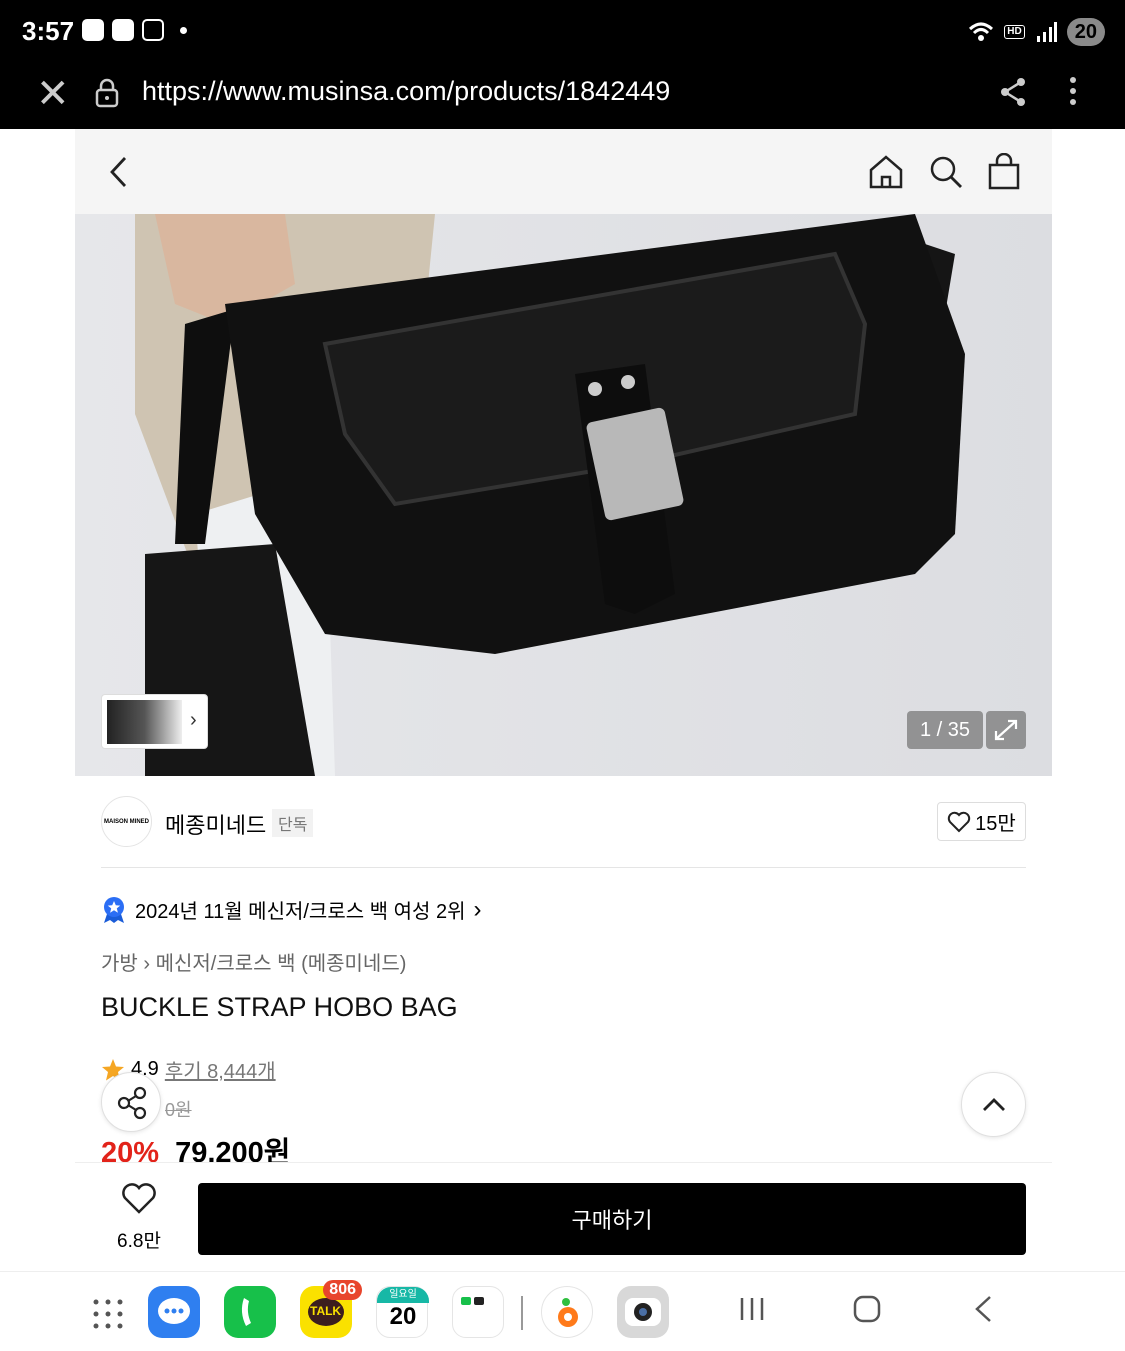  Describe the element at coordinates (1004, 172) in the screenshot. I see `cart-bag-icon` at that location.